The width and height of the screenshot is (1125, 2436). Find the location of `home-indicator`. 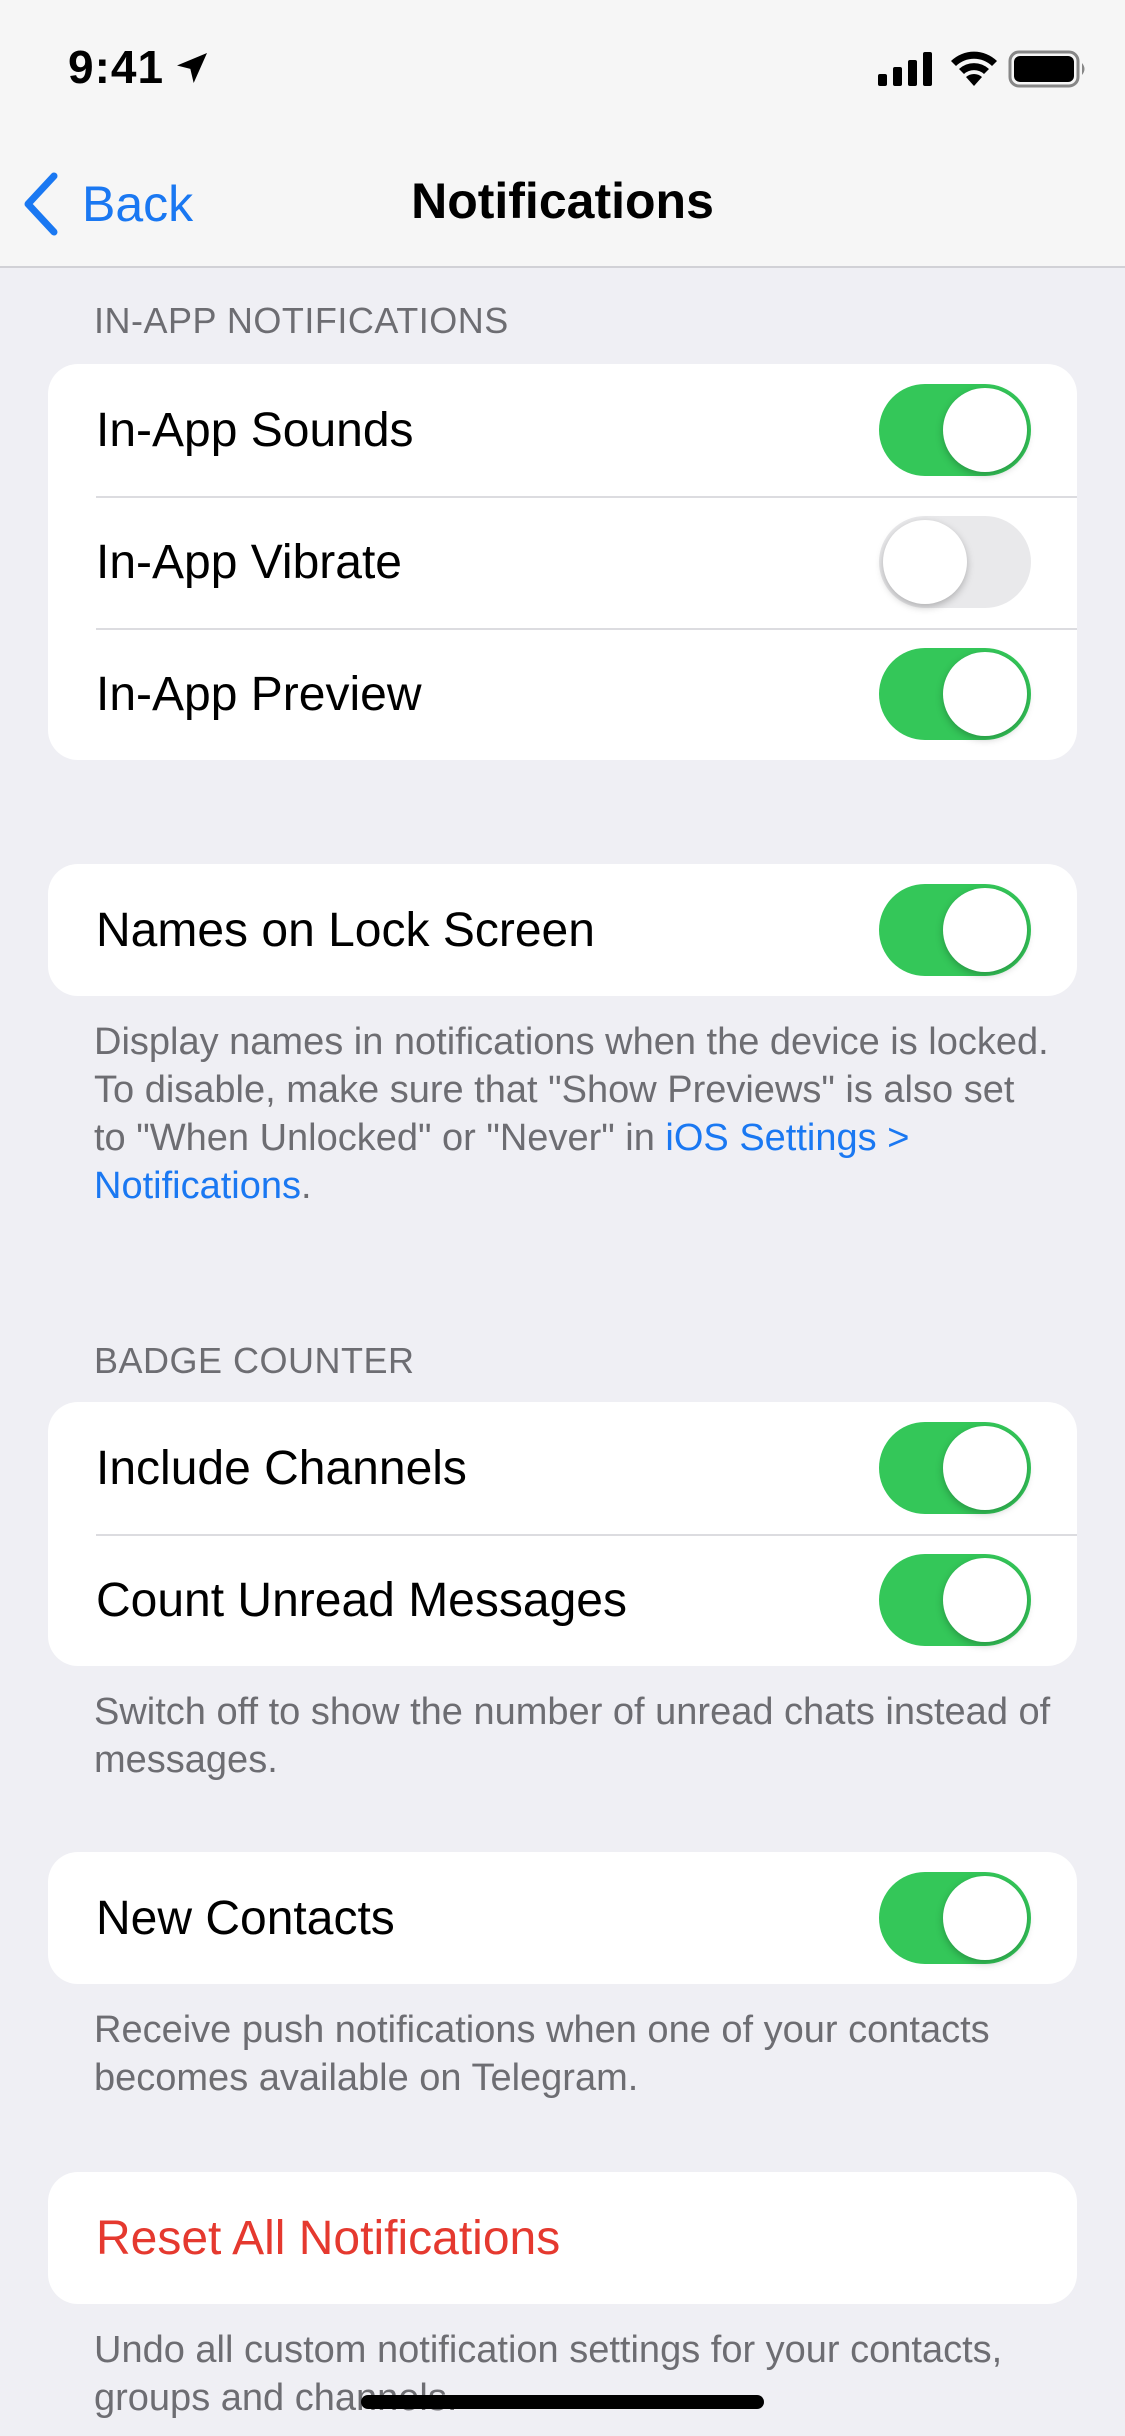

home-indicator is located at coordinates (562, 2402).